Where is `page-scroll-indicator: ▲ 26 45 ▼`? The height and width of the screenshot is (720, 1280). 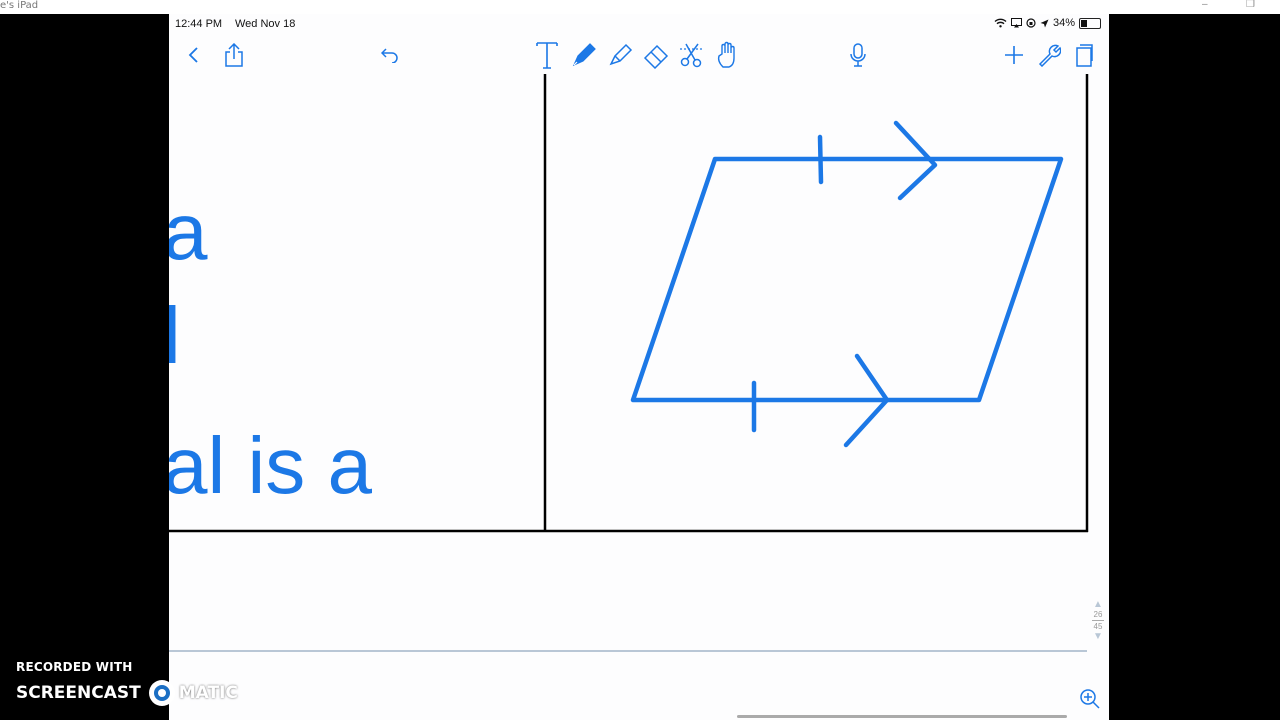
page-scroll-indicator: ▲ 26 45 ▼ is located at coordinates (1098, 620).